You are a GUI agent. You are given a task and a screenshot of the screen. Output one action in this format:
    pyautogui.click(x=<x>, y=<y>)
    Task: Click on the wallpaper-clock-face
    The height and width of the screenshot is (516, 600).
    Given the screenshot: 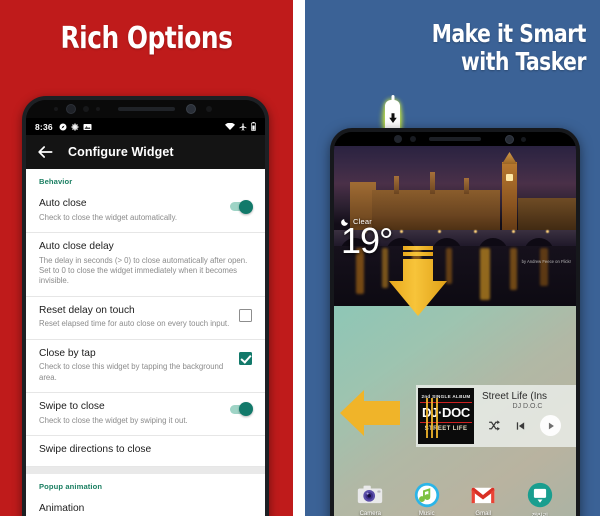 What is the action you would take?
    pyautogui.click(x=509, y=177)
    